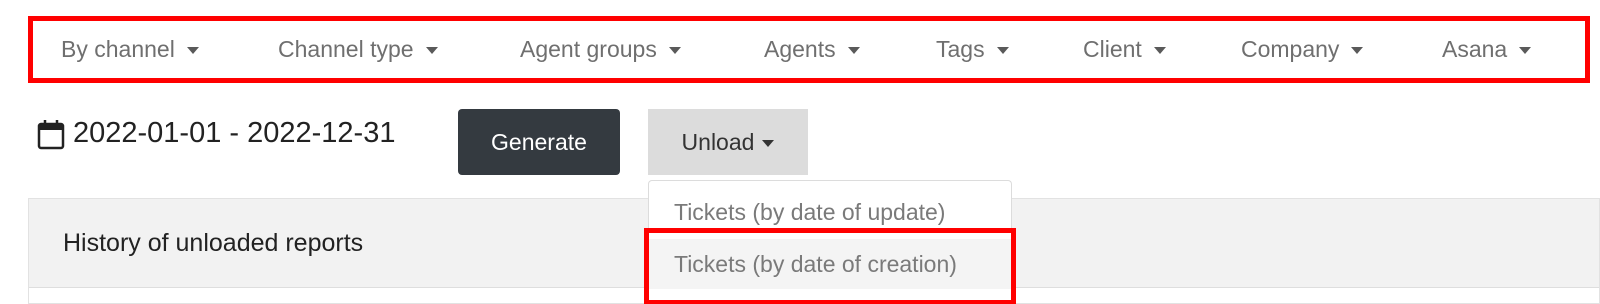 The width and height of the screenshot is (1600, 304). I want to click on filter-client: Client, so click(1124, 49).